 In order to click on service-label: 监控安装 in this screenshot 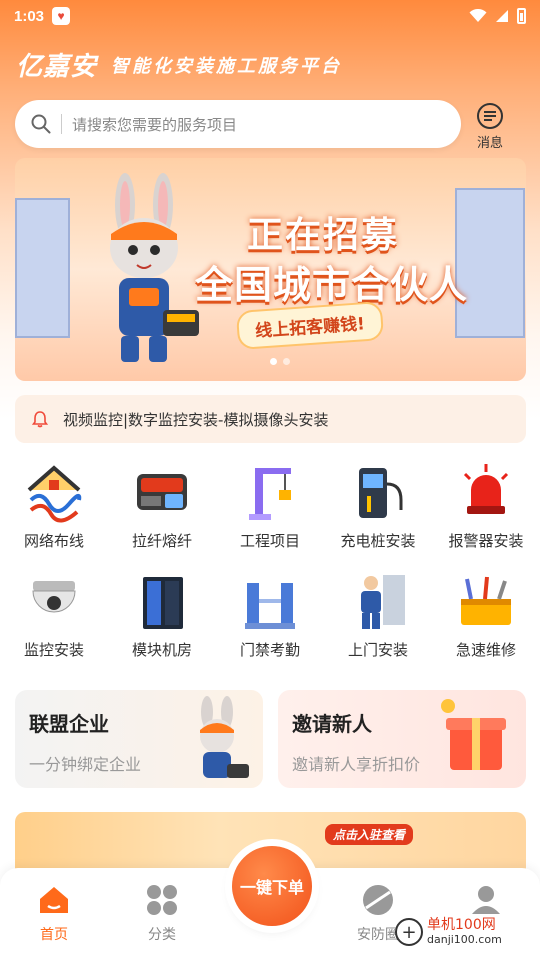, I will do `click(53, 650)`.